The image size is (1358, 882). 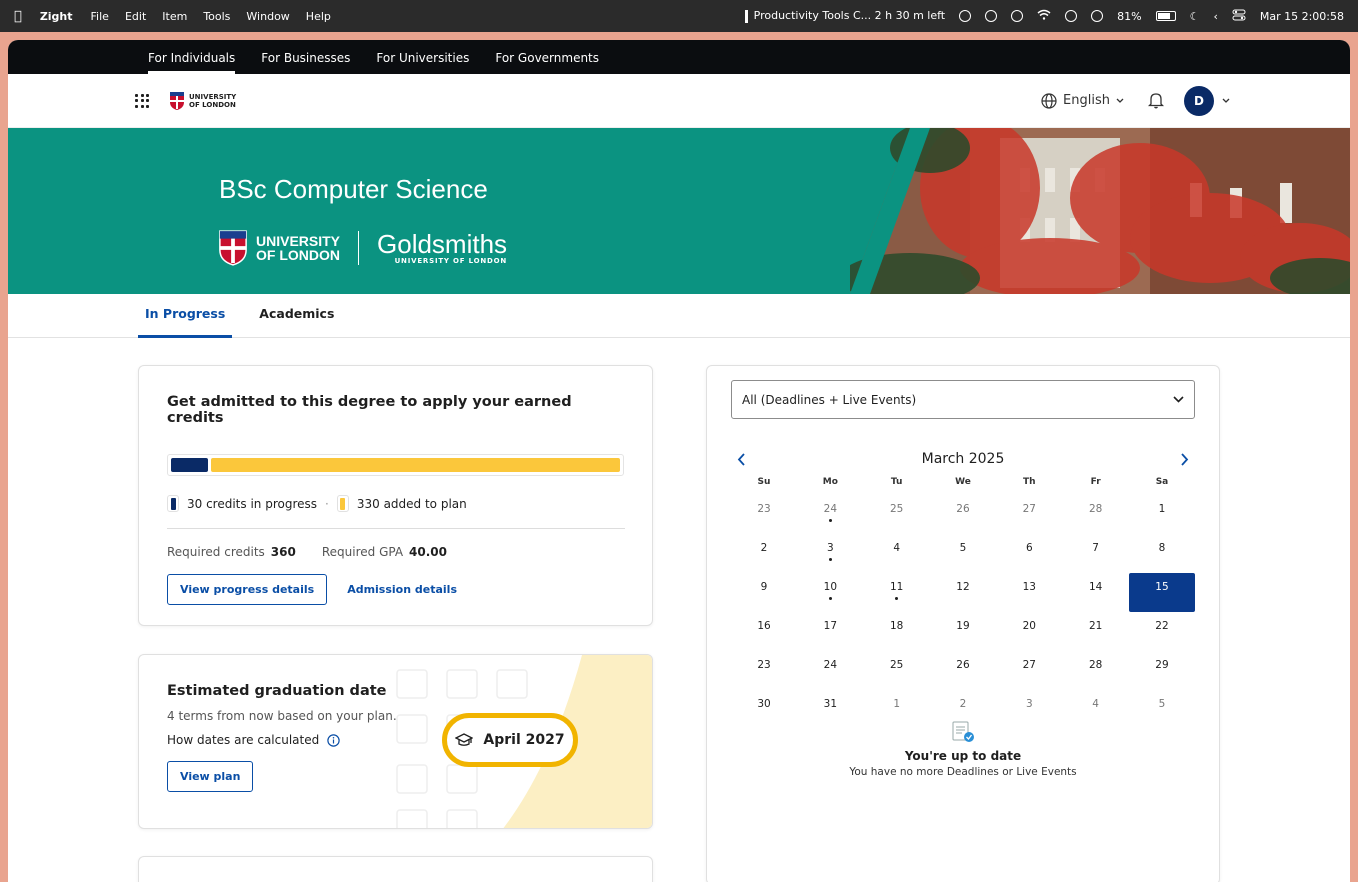 What do you see at coordinates (298, 241) in the screenshot?
I see `uol-hero-line-1: UNIVERSITY` at bounding box center [298, 241].